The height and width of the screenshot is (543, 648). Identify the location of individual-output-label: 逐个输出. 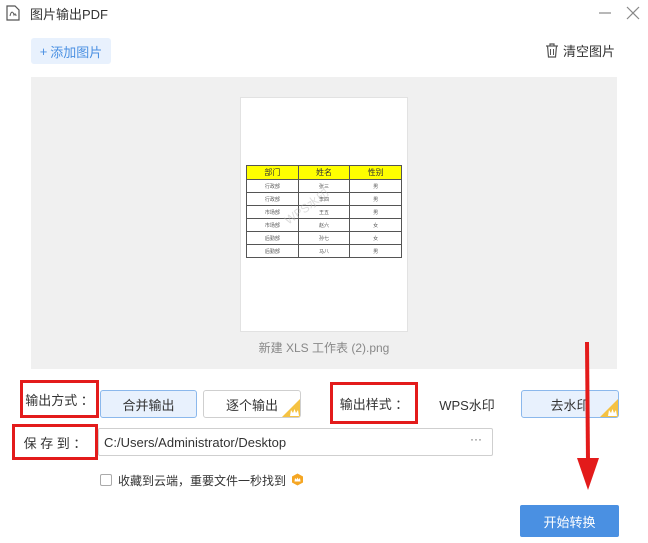
(251, 405).